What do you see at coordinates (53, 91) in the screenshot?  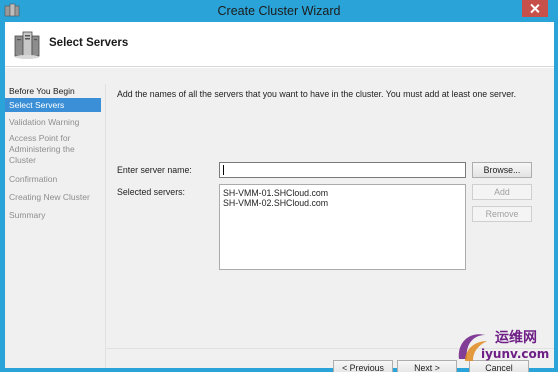 I see `step-before-you-begin: Before You Begin` at bounding box center [53, 91].